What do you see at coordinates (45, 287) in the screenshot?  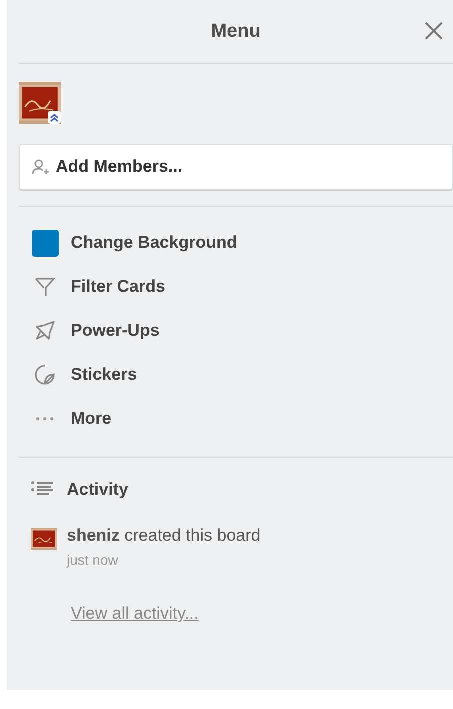 I see `funnel-icon` at bounding box center [45, 287].